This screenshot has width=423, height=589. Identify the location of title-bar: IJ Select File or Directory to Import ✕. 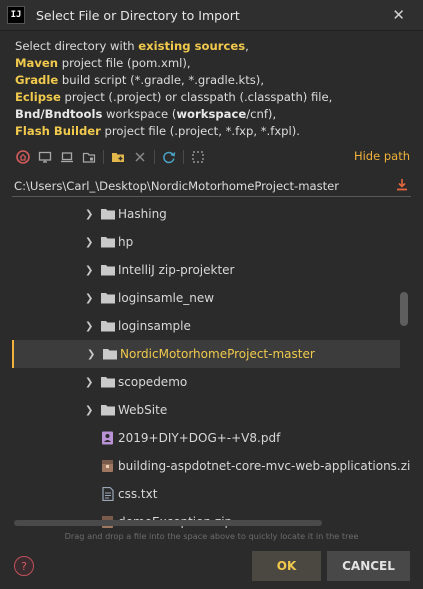
(211, 15).